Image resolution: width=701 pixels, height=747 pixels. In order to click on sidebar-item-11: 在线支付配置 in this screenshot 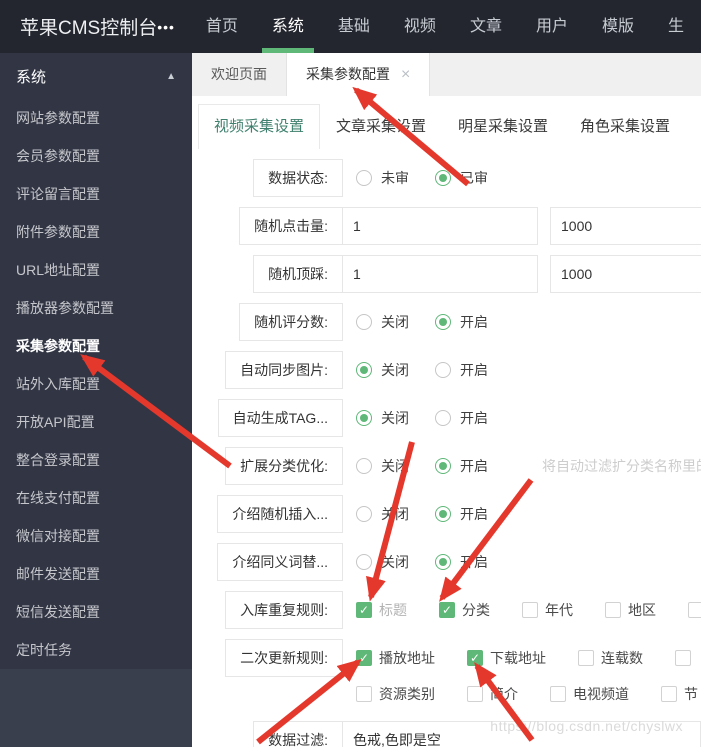, I will do `click(96, 498)`.